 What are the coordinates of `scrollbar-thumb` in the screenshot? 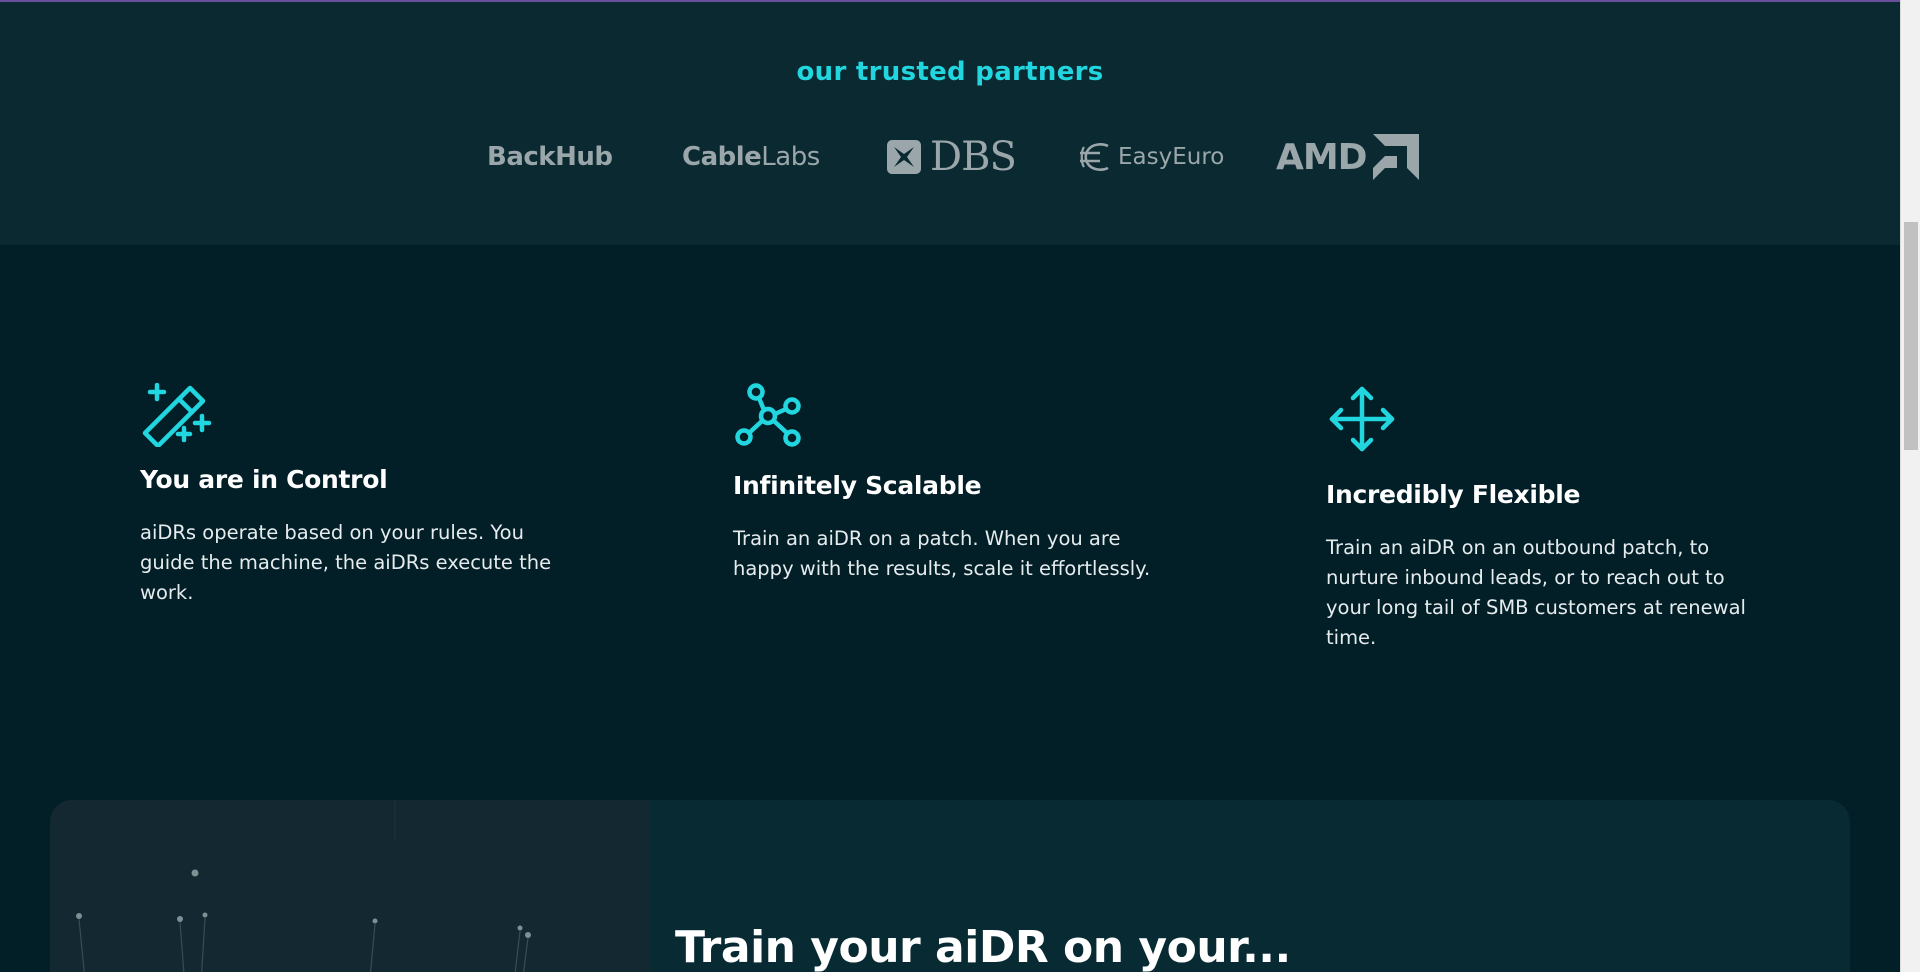 It's located at (1911, 336).